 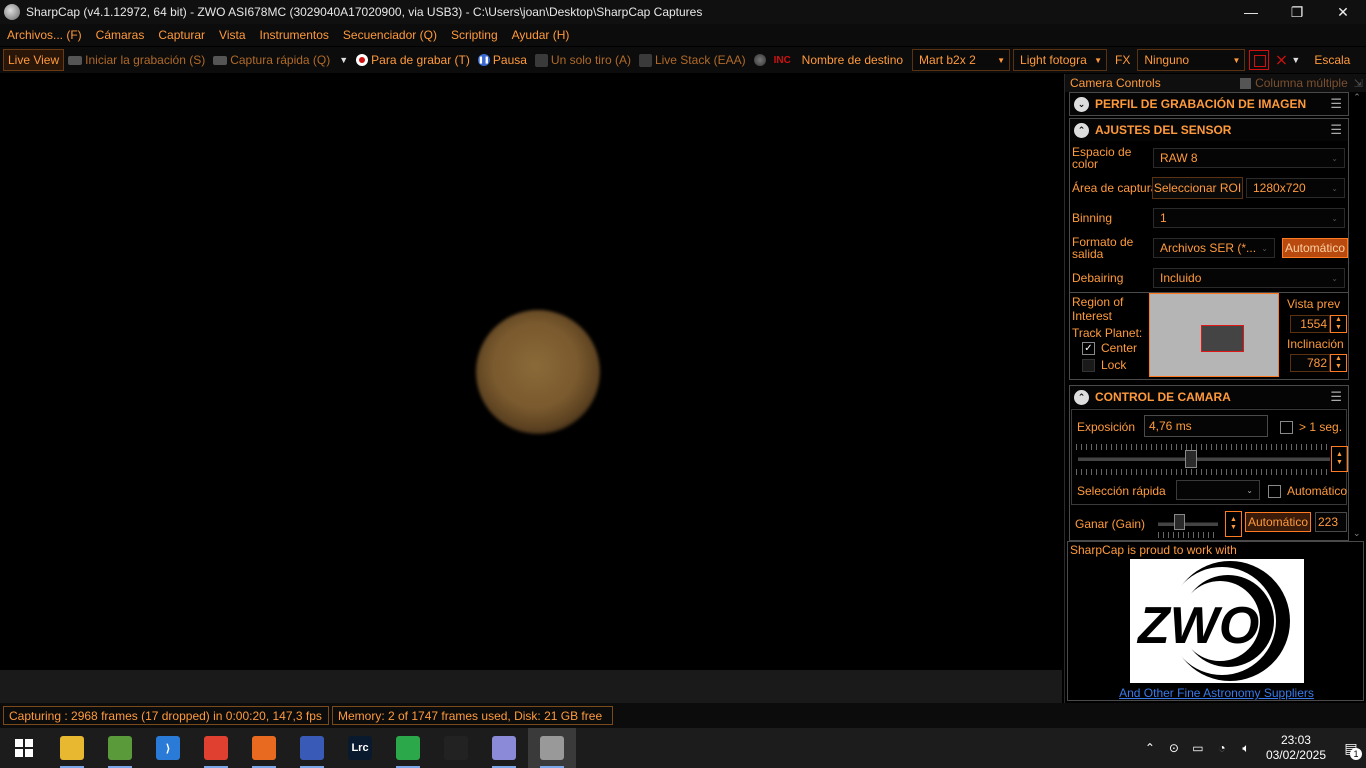 I want to click on roi-preview-box, so click(x=1214, y=335).